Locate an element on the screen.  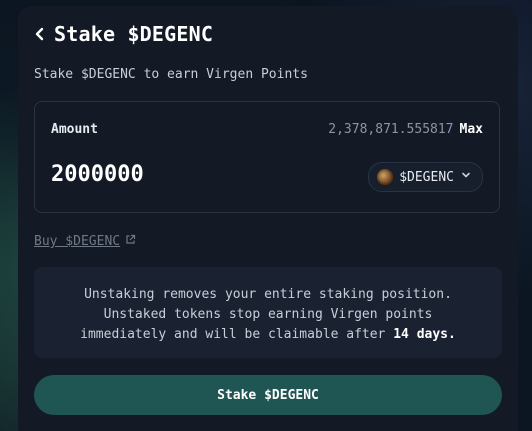
chevron-down-icon is located at coordinates (466, 177).